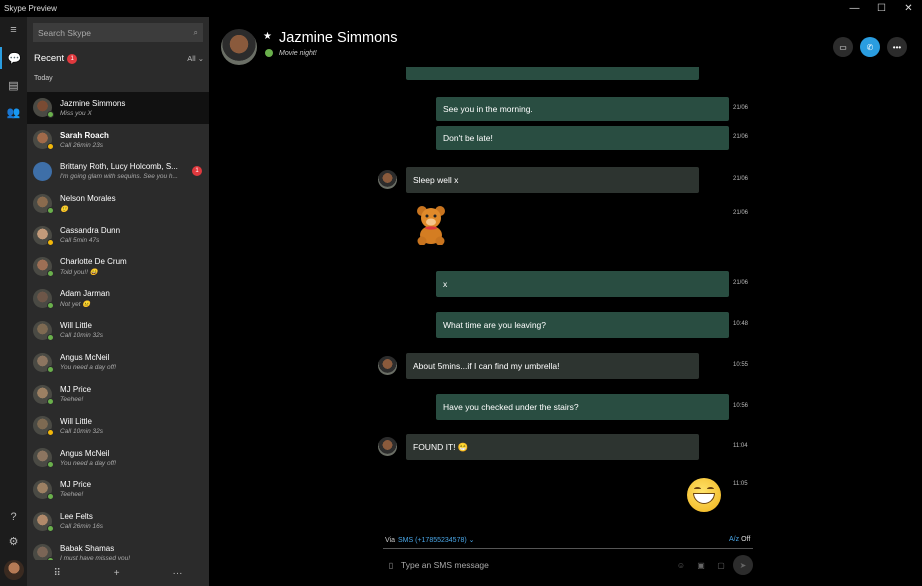 The height and width of the screenshot is (586, 922). I want to click on contact-list-item: Cassandra Dunn Call 5min 47s, so click(118, 235).